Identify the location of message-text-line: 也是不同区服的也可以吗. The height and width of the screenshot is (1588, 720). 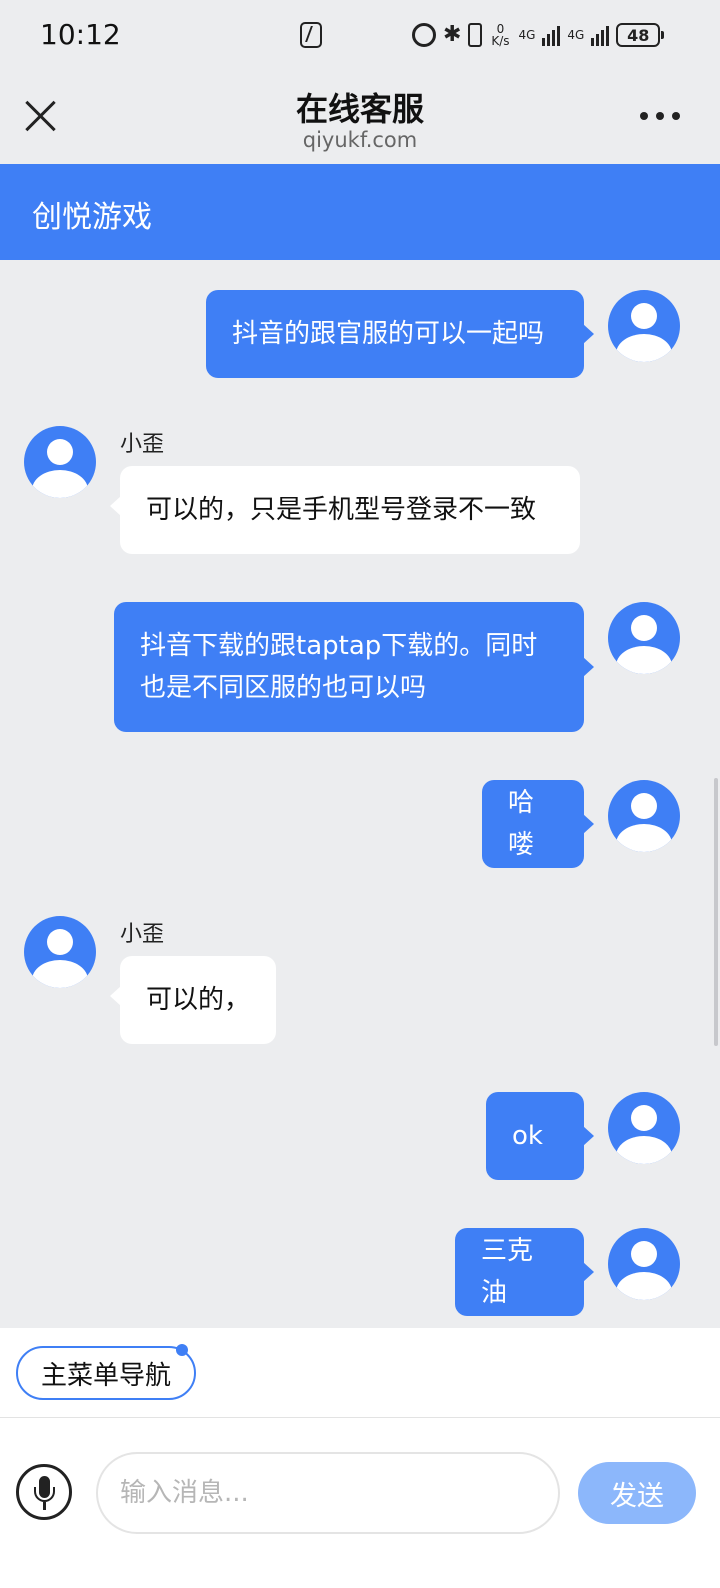
(283, 688).